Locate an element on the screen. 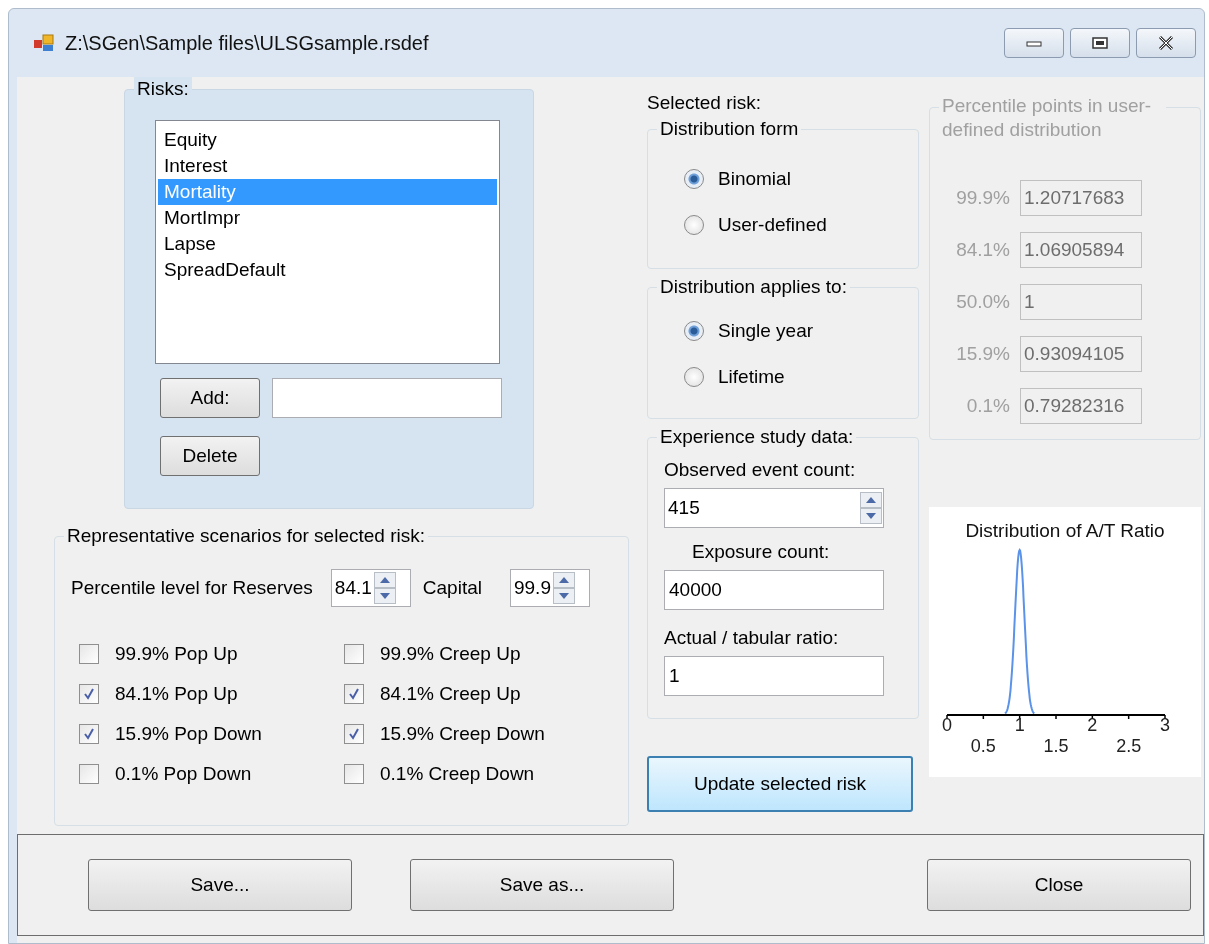  field-label: Observed event count: is located at coordinates (760, 470).